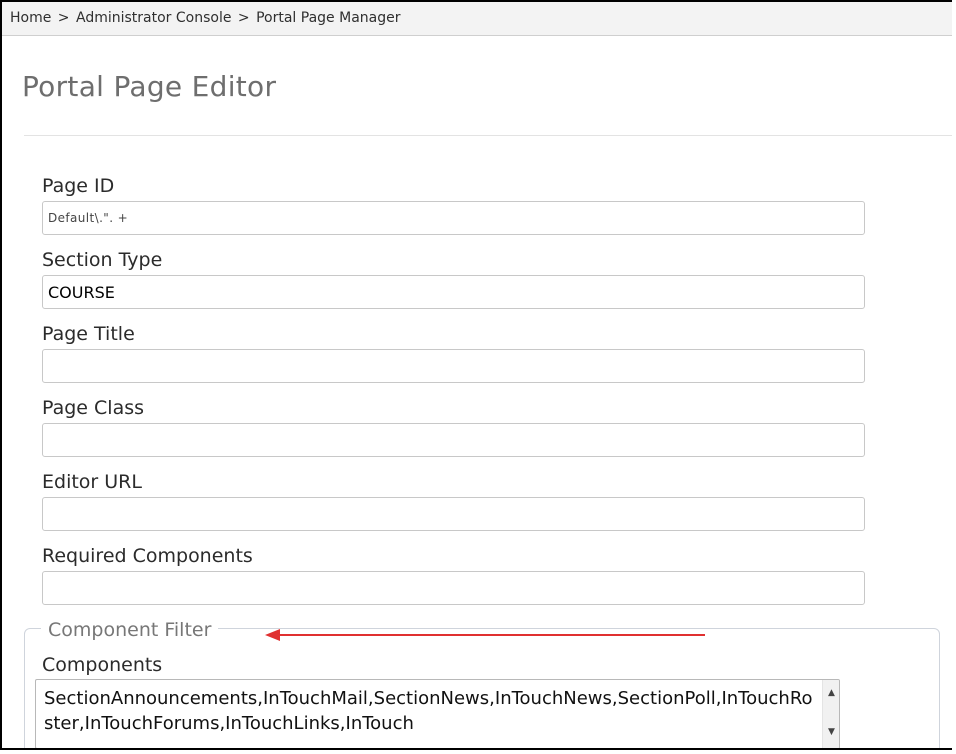 The height and width of the screenshot is (754, 956). I want to click on title-divider, so click(488, 135).